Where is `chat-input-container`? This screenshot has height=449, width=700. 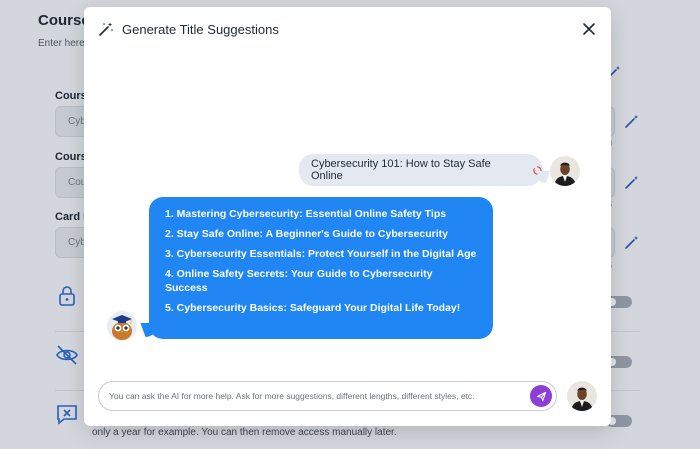 chat-input-container is located at coordinates (327, 396).